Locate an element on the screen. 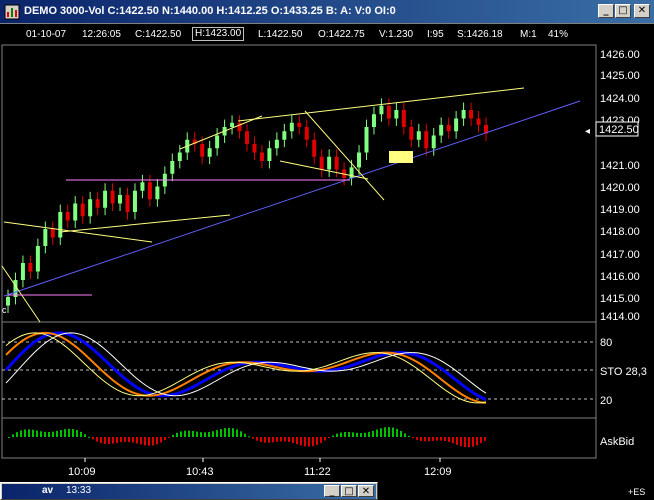  chart-app-icon is located at coordinates (12, 12).